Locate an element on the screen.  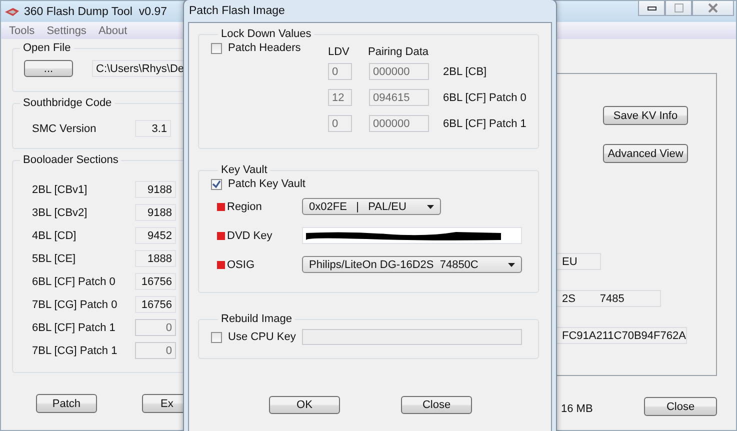
group-title: Southbridge Code is located at coordinates (67, 103).